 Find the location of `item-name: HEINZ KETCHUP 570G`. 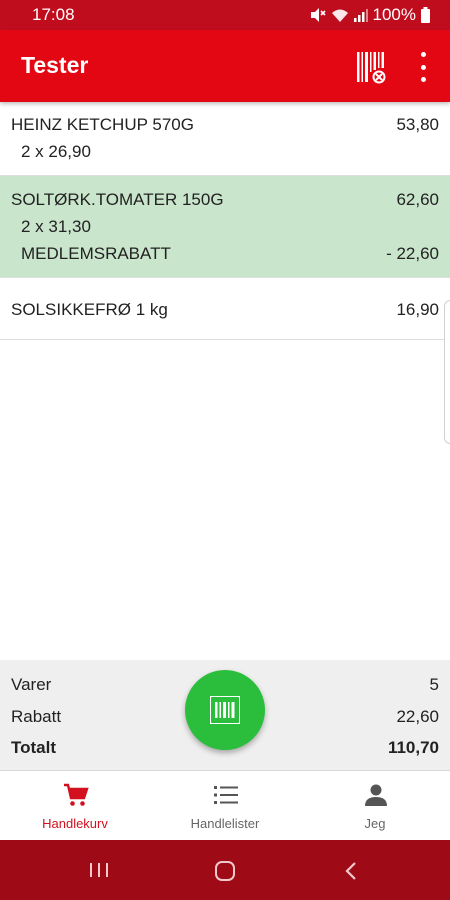

item-name: HEINZ KETCHUP 570G is located at coordinates (102, 124).